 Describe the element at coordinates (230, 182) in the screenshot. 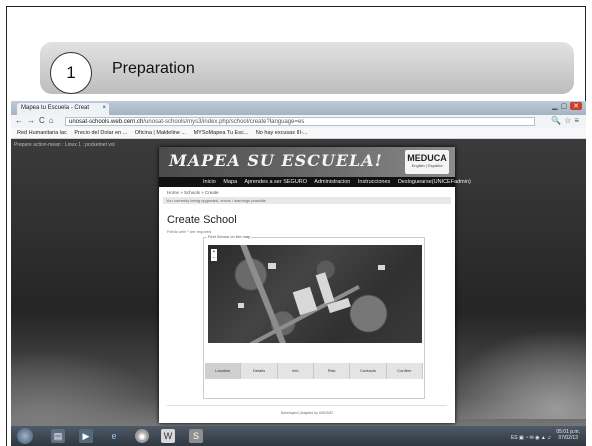

I see `menu-item-mapa: Mapa` at that location.